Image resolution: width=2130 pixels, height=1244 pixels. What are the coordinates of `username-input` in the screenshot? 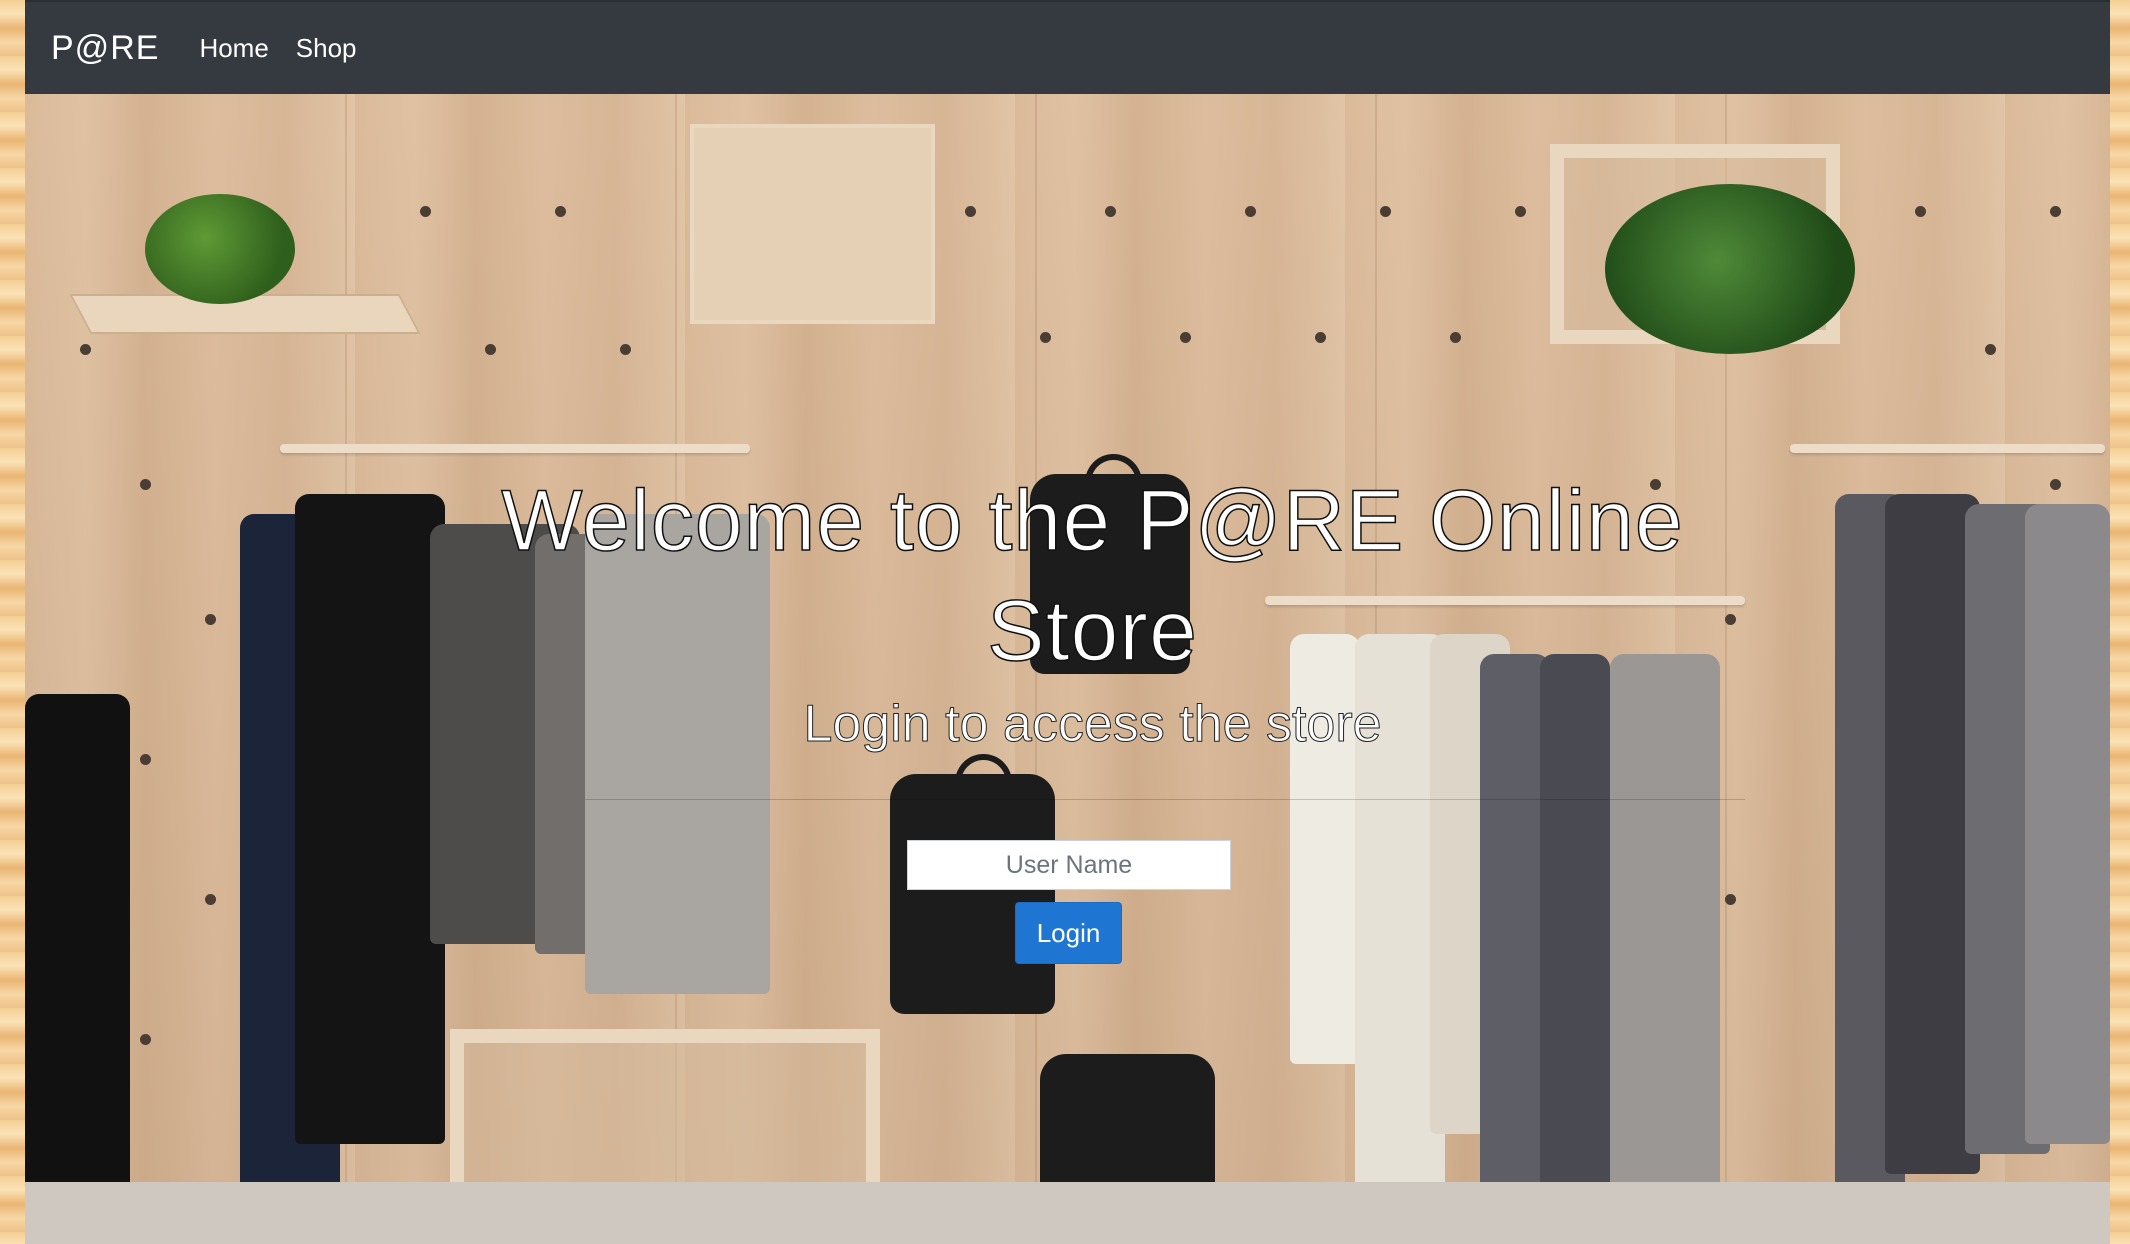 It's located at (1069, 865).